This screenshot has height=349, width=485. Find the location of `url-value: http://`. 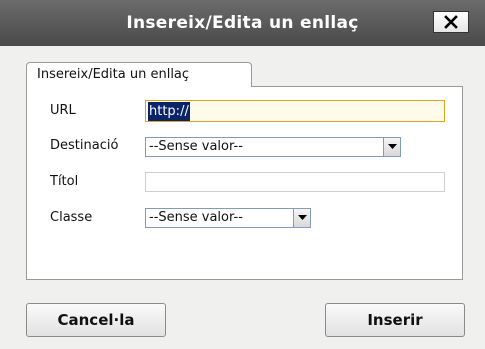

url-value: http:// is located at coordinates (169, 111).